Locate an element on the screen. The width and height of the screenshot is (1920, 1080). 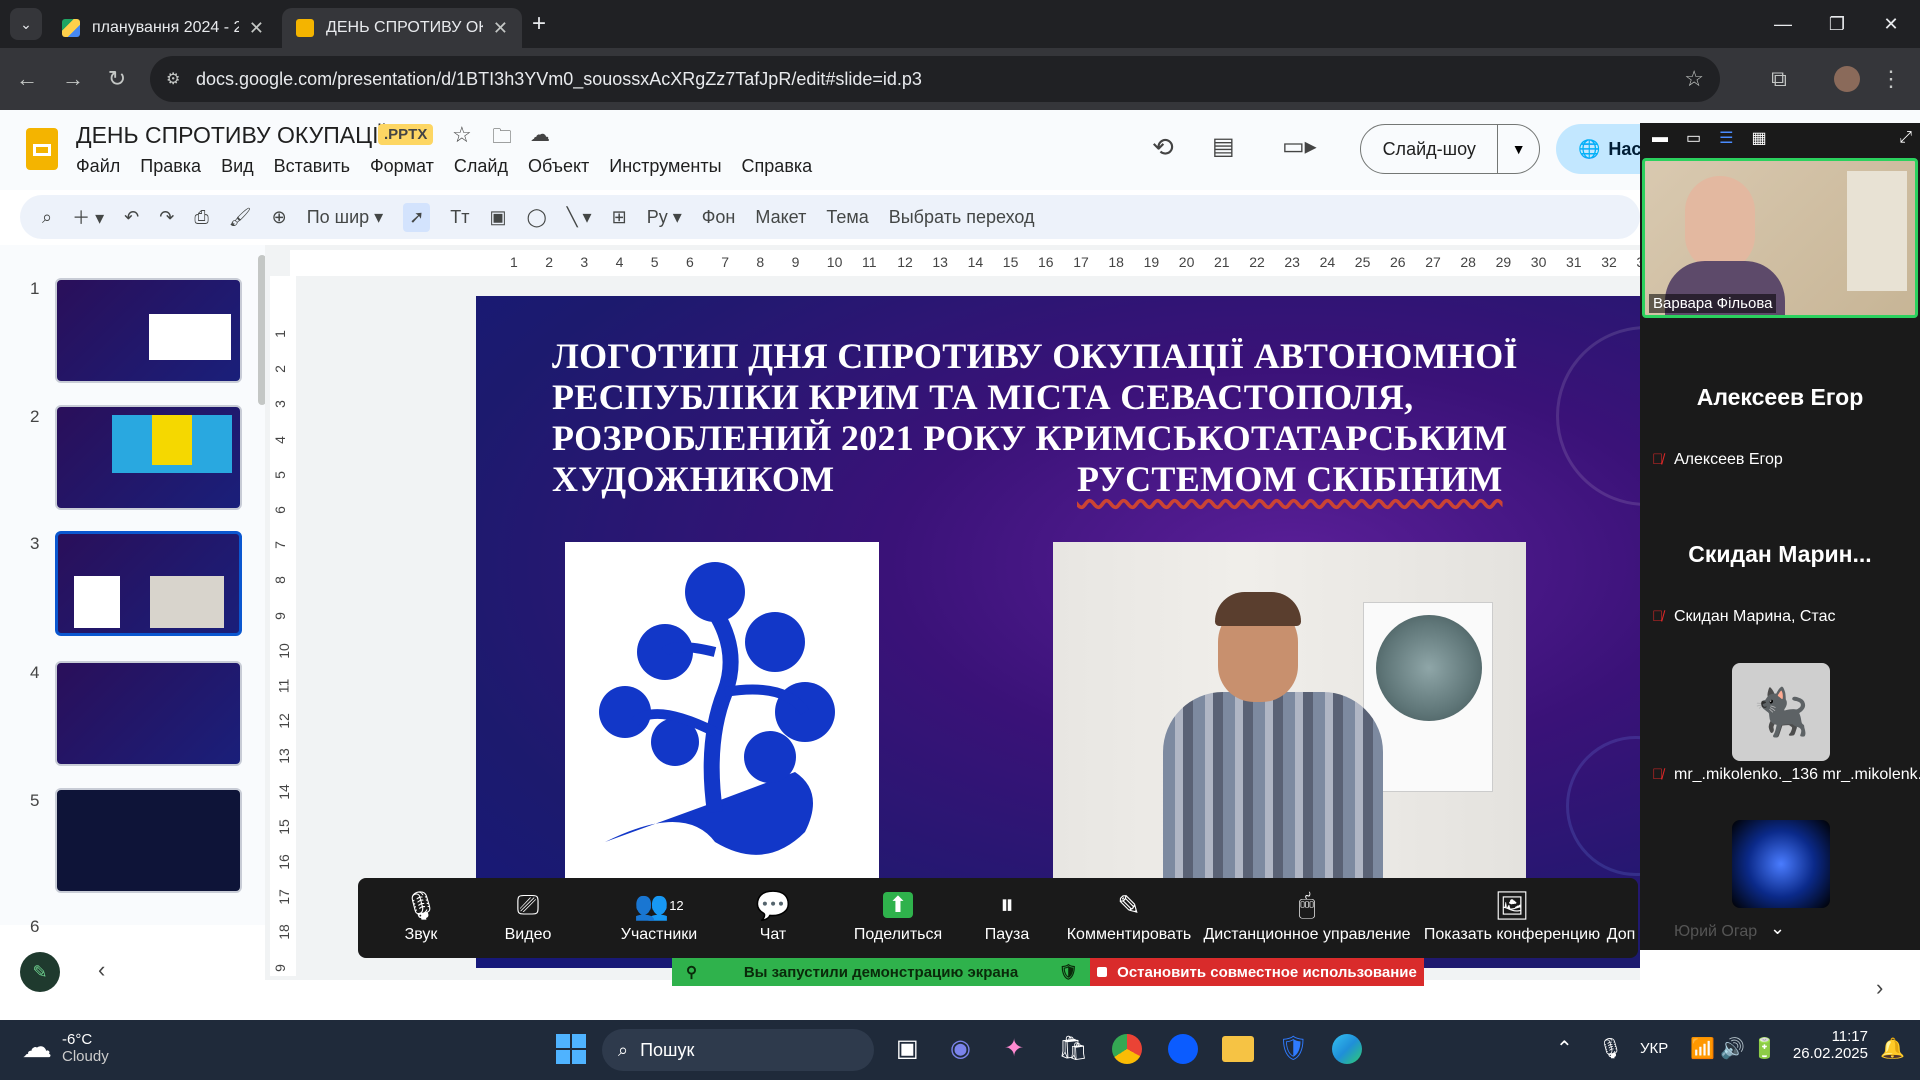
battery-icon: 🔋 is located at coordinates (1764, 1048).